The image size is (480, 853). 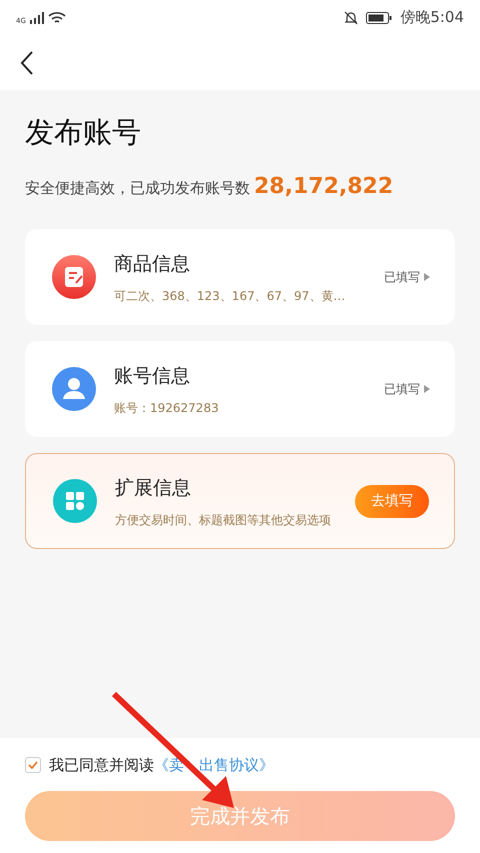 I want to click on agreement-text: 我已同意并阅读, so click(x=101, y=765).